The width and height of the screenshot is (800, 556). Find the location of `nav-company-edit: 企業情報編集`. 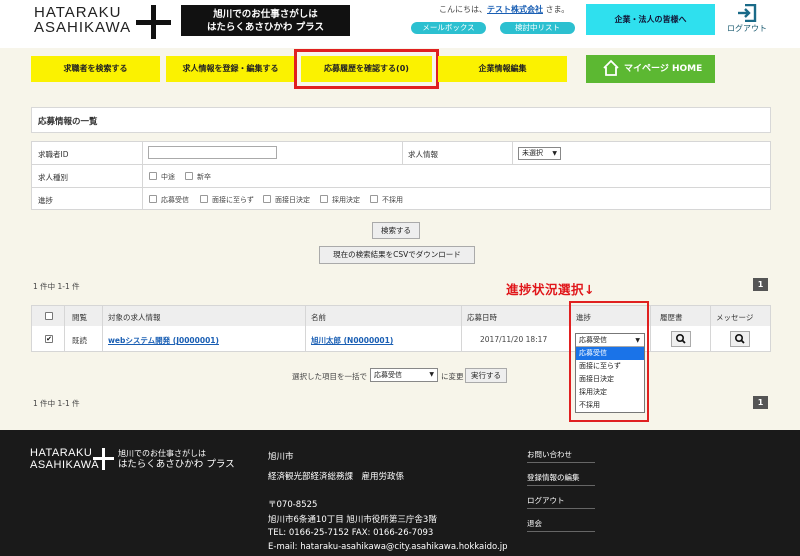

nav-company-edit: 企業情報編集 is located at coordinates (502, 69).